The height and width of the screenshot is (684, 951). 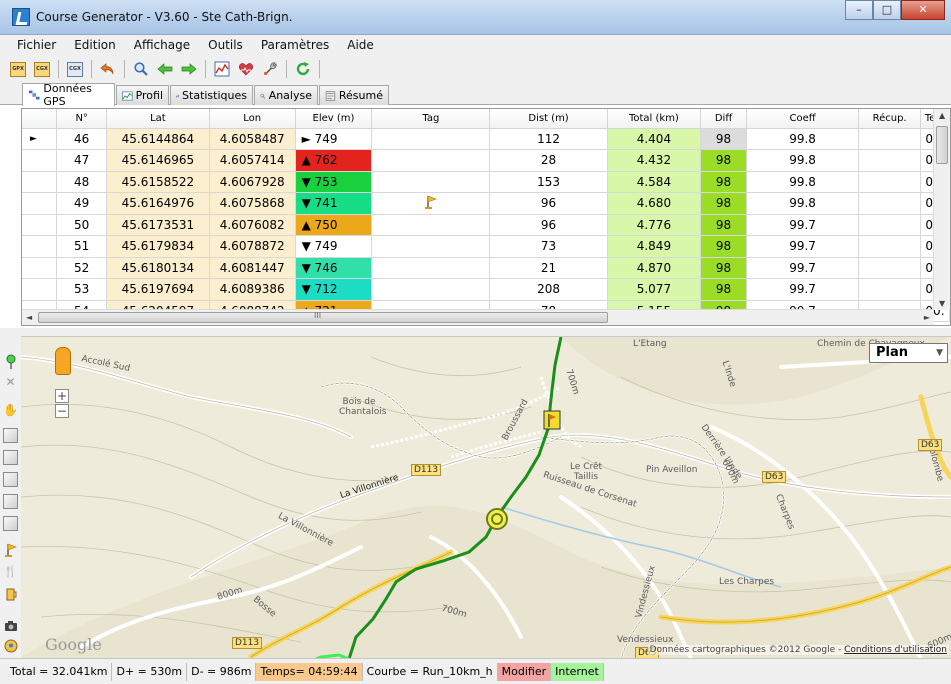 What do you see at coordinates (42, 69) in the screenshot?
I see `open-cgx-button: CGX` at bounding box center [42, 69].